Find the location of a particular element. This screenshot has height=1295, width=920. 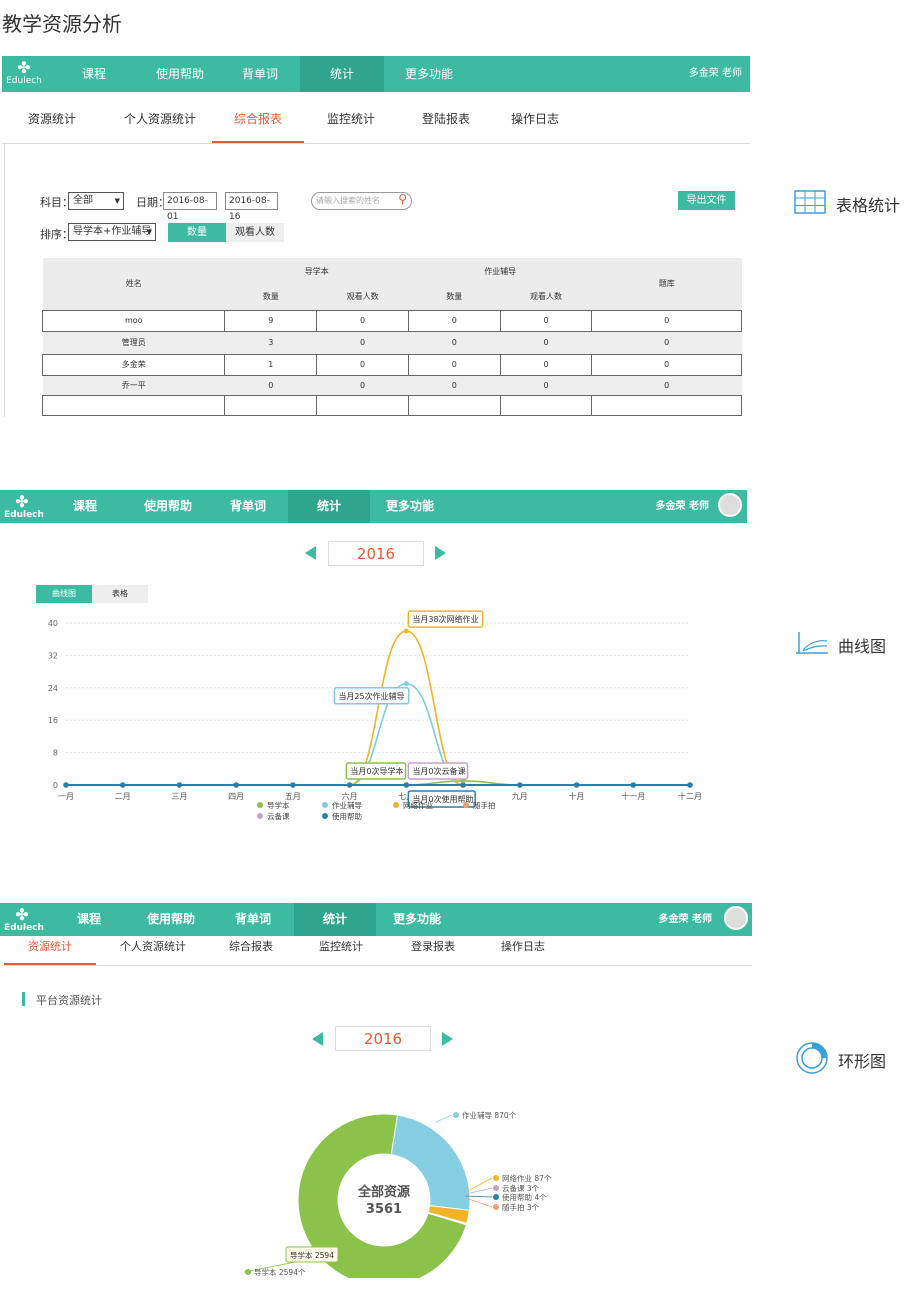

slice-label: 导学本 2594个 is located at coordinates (280, 1272).